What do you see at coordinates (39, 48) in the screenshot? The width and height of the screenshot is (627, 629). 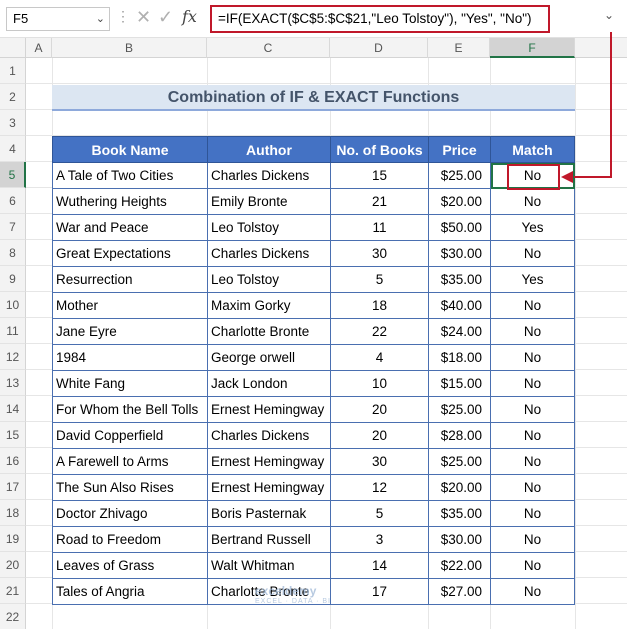 I see `column-header-a: A` at bounding box center [39, 48].